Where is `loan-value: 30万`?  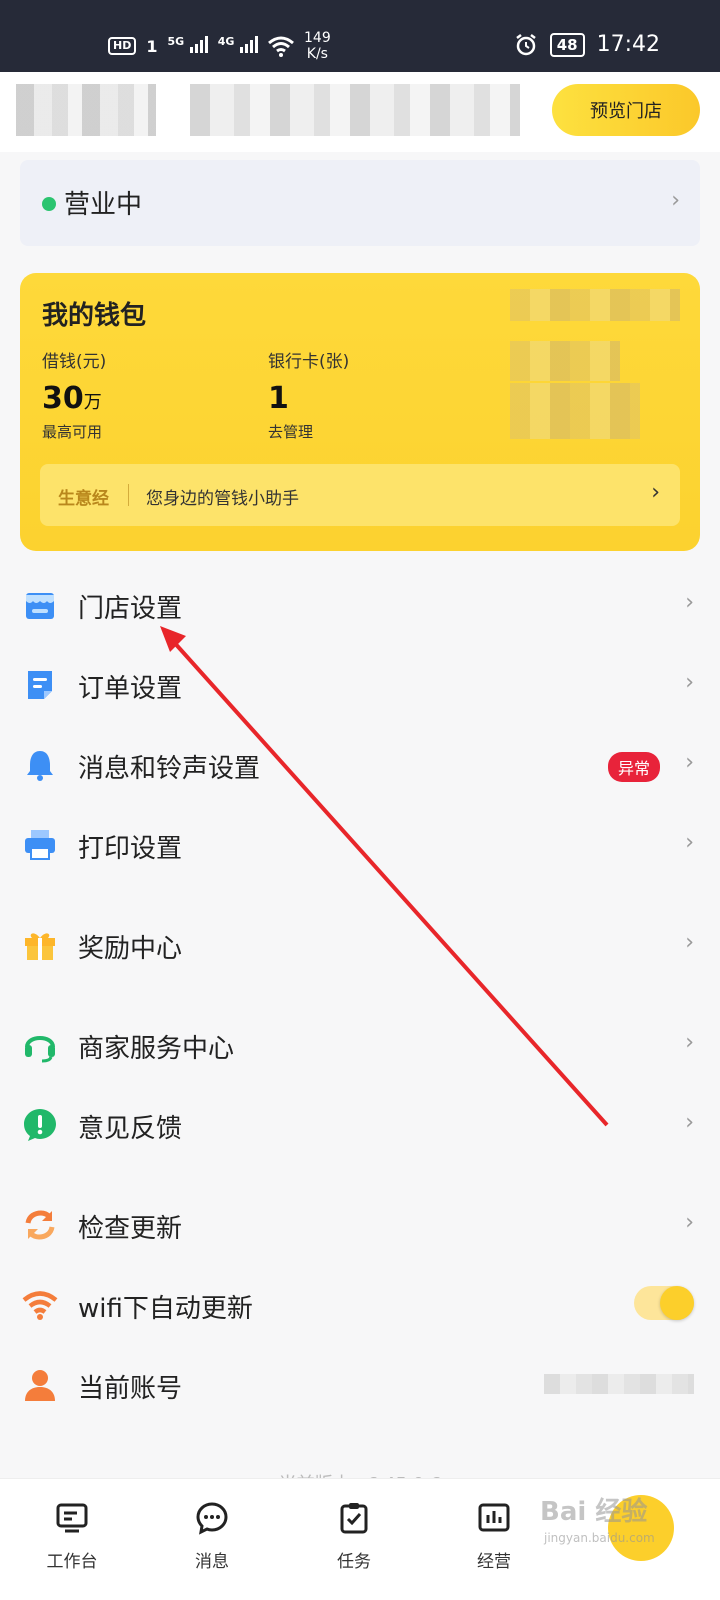 loan-value: 30万 is located at coordinates (72, 398).